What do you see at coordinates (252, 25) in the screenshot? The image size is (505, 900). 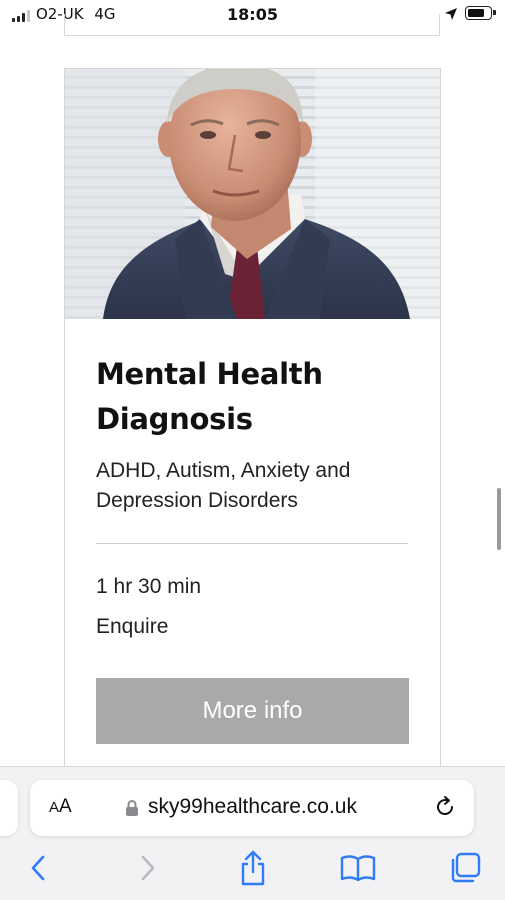 I see `previous-card-edge` at bounding box center [252, 25].